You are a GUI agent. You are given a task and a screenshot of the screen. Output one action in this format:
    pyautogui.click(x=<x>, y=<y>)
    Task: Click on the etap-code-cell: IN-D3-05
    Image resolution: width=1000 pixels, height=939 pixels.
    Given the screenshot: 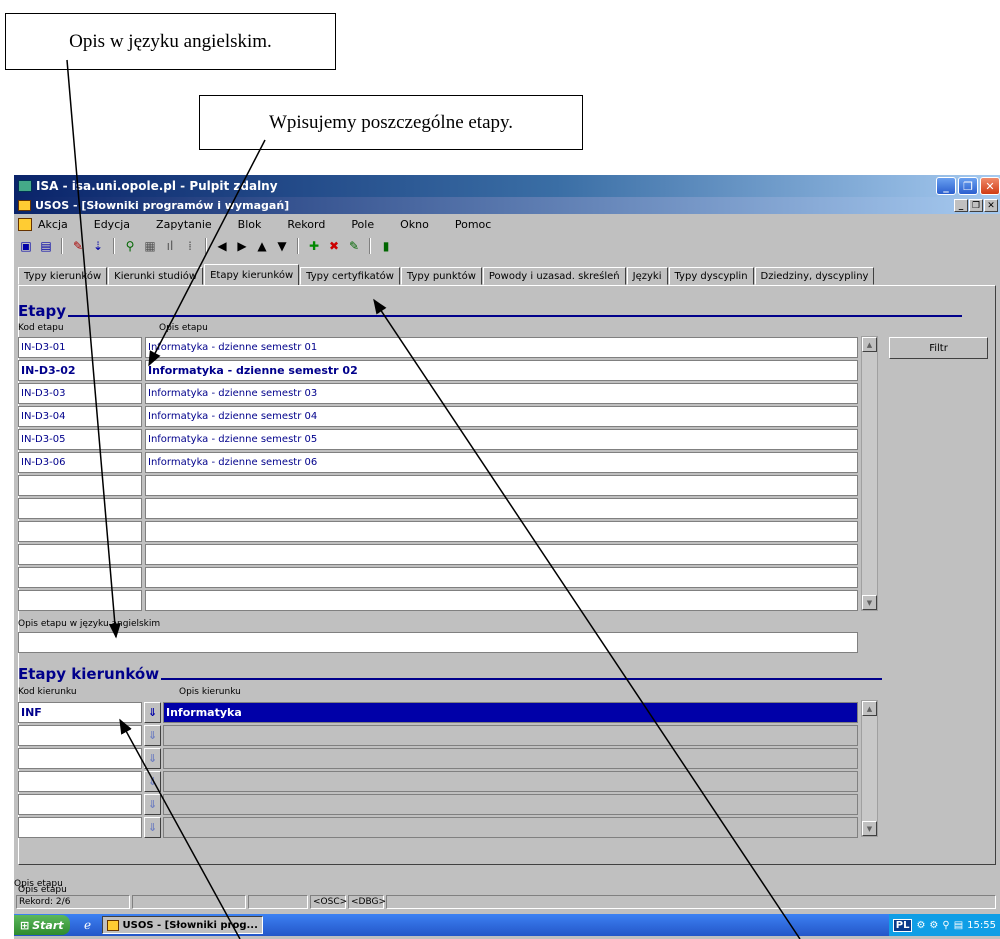 What is the action you would take?
    pyautogui.click(x=80, y=439)
    